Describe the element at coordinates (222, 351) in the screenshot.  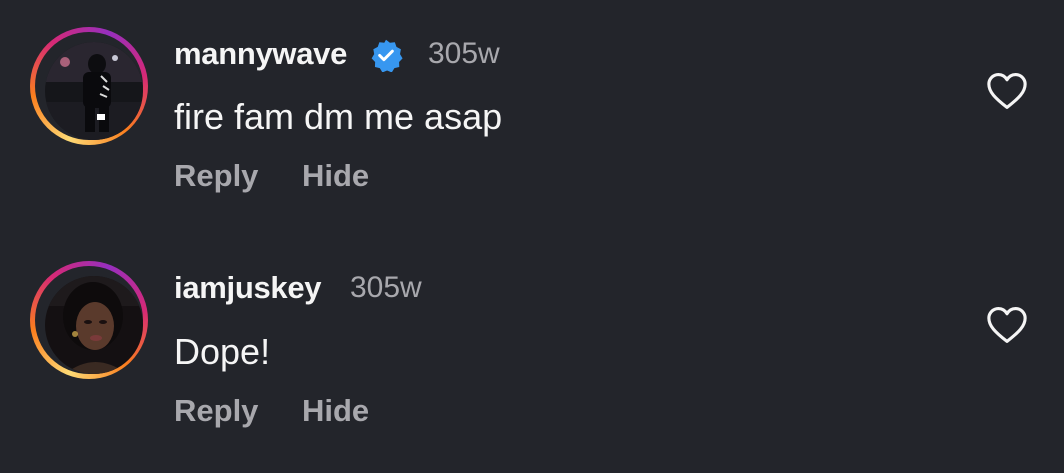
I see `comment-text: Dope!` at that location.